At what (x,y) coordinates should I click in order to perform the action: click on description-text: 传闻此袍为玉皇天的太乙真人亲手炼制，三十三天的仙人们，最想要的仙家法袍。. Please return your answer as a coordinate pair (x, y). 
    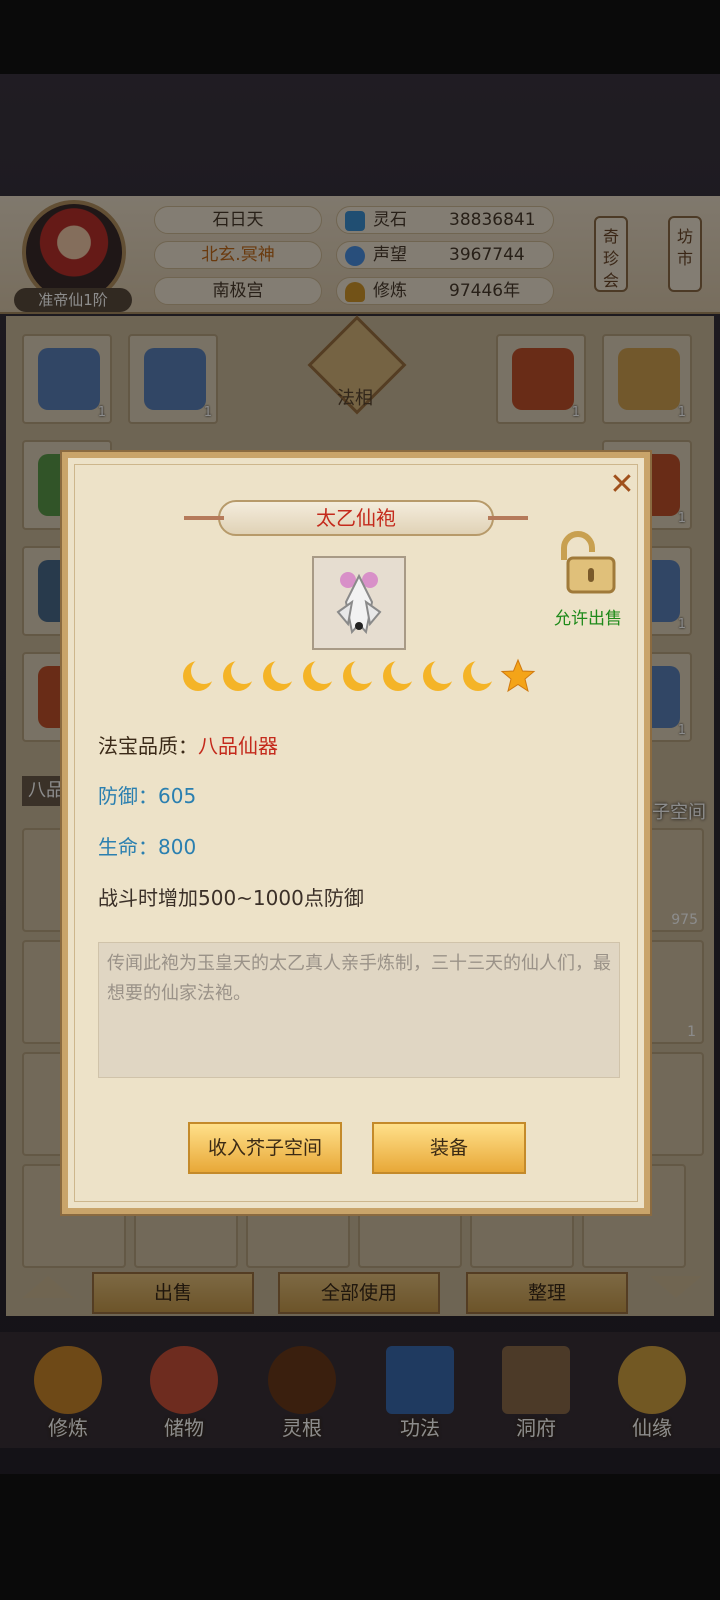
    Looking at the image, I should click on (359, 978).